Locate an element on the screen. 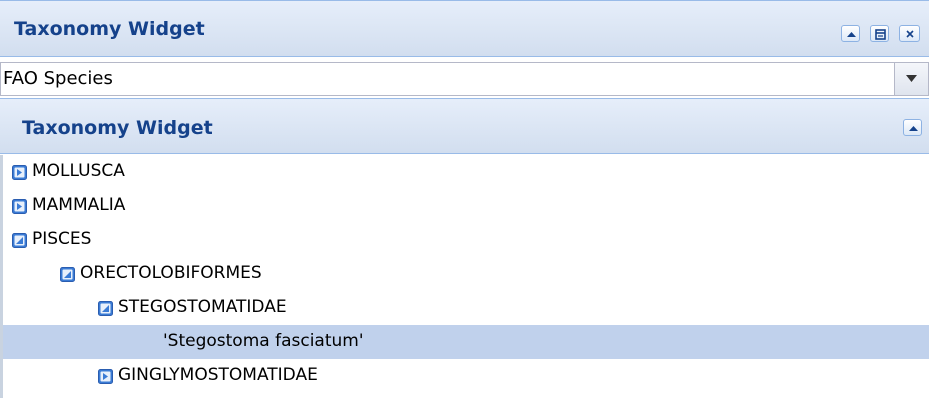 The image size is (929, 398). widget-header: Taxonomy Widget is located at coordinates (464, 28).